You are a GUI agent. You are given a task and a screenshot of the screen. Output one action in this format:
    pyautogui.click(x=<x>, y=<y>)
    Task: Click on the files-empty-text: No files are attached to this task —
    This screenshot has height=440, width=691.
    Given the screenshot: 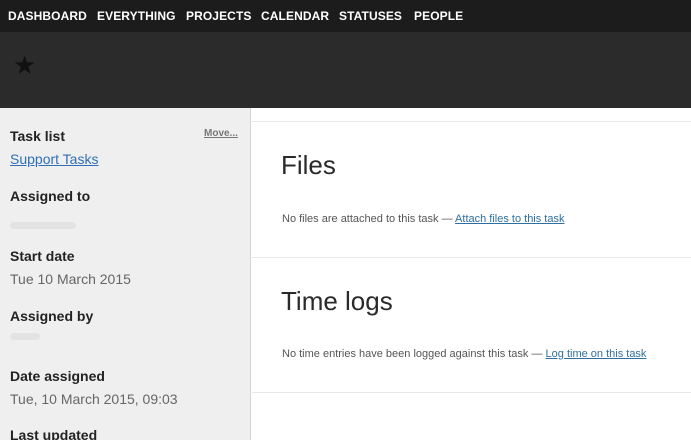 What is the action you would take?
    pyautogui.click(x=367, y=219)
    